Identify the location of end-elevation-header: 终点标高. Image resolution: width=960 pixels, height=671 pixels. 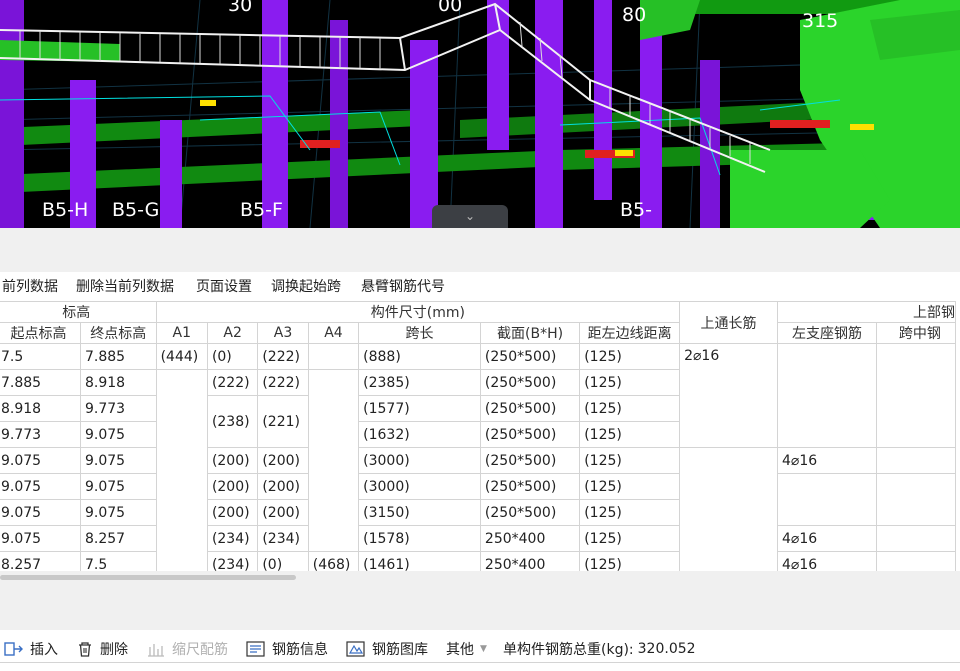
(118, 333).